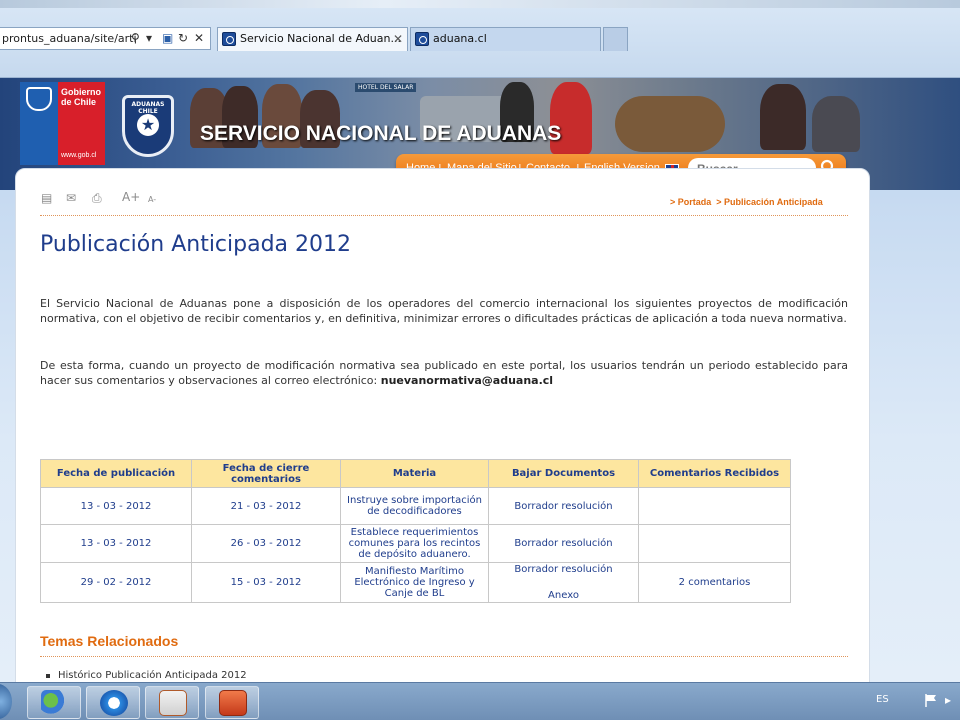 The image size is (960, 720). What do you see at coordinates (381, 133) in the screenshot?
I see `site-title: SERVICIO NACIONAL DE ADUANAS` at bounding box center [381, 133].